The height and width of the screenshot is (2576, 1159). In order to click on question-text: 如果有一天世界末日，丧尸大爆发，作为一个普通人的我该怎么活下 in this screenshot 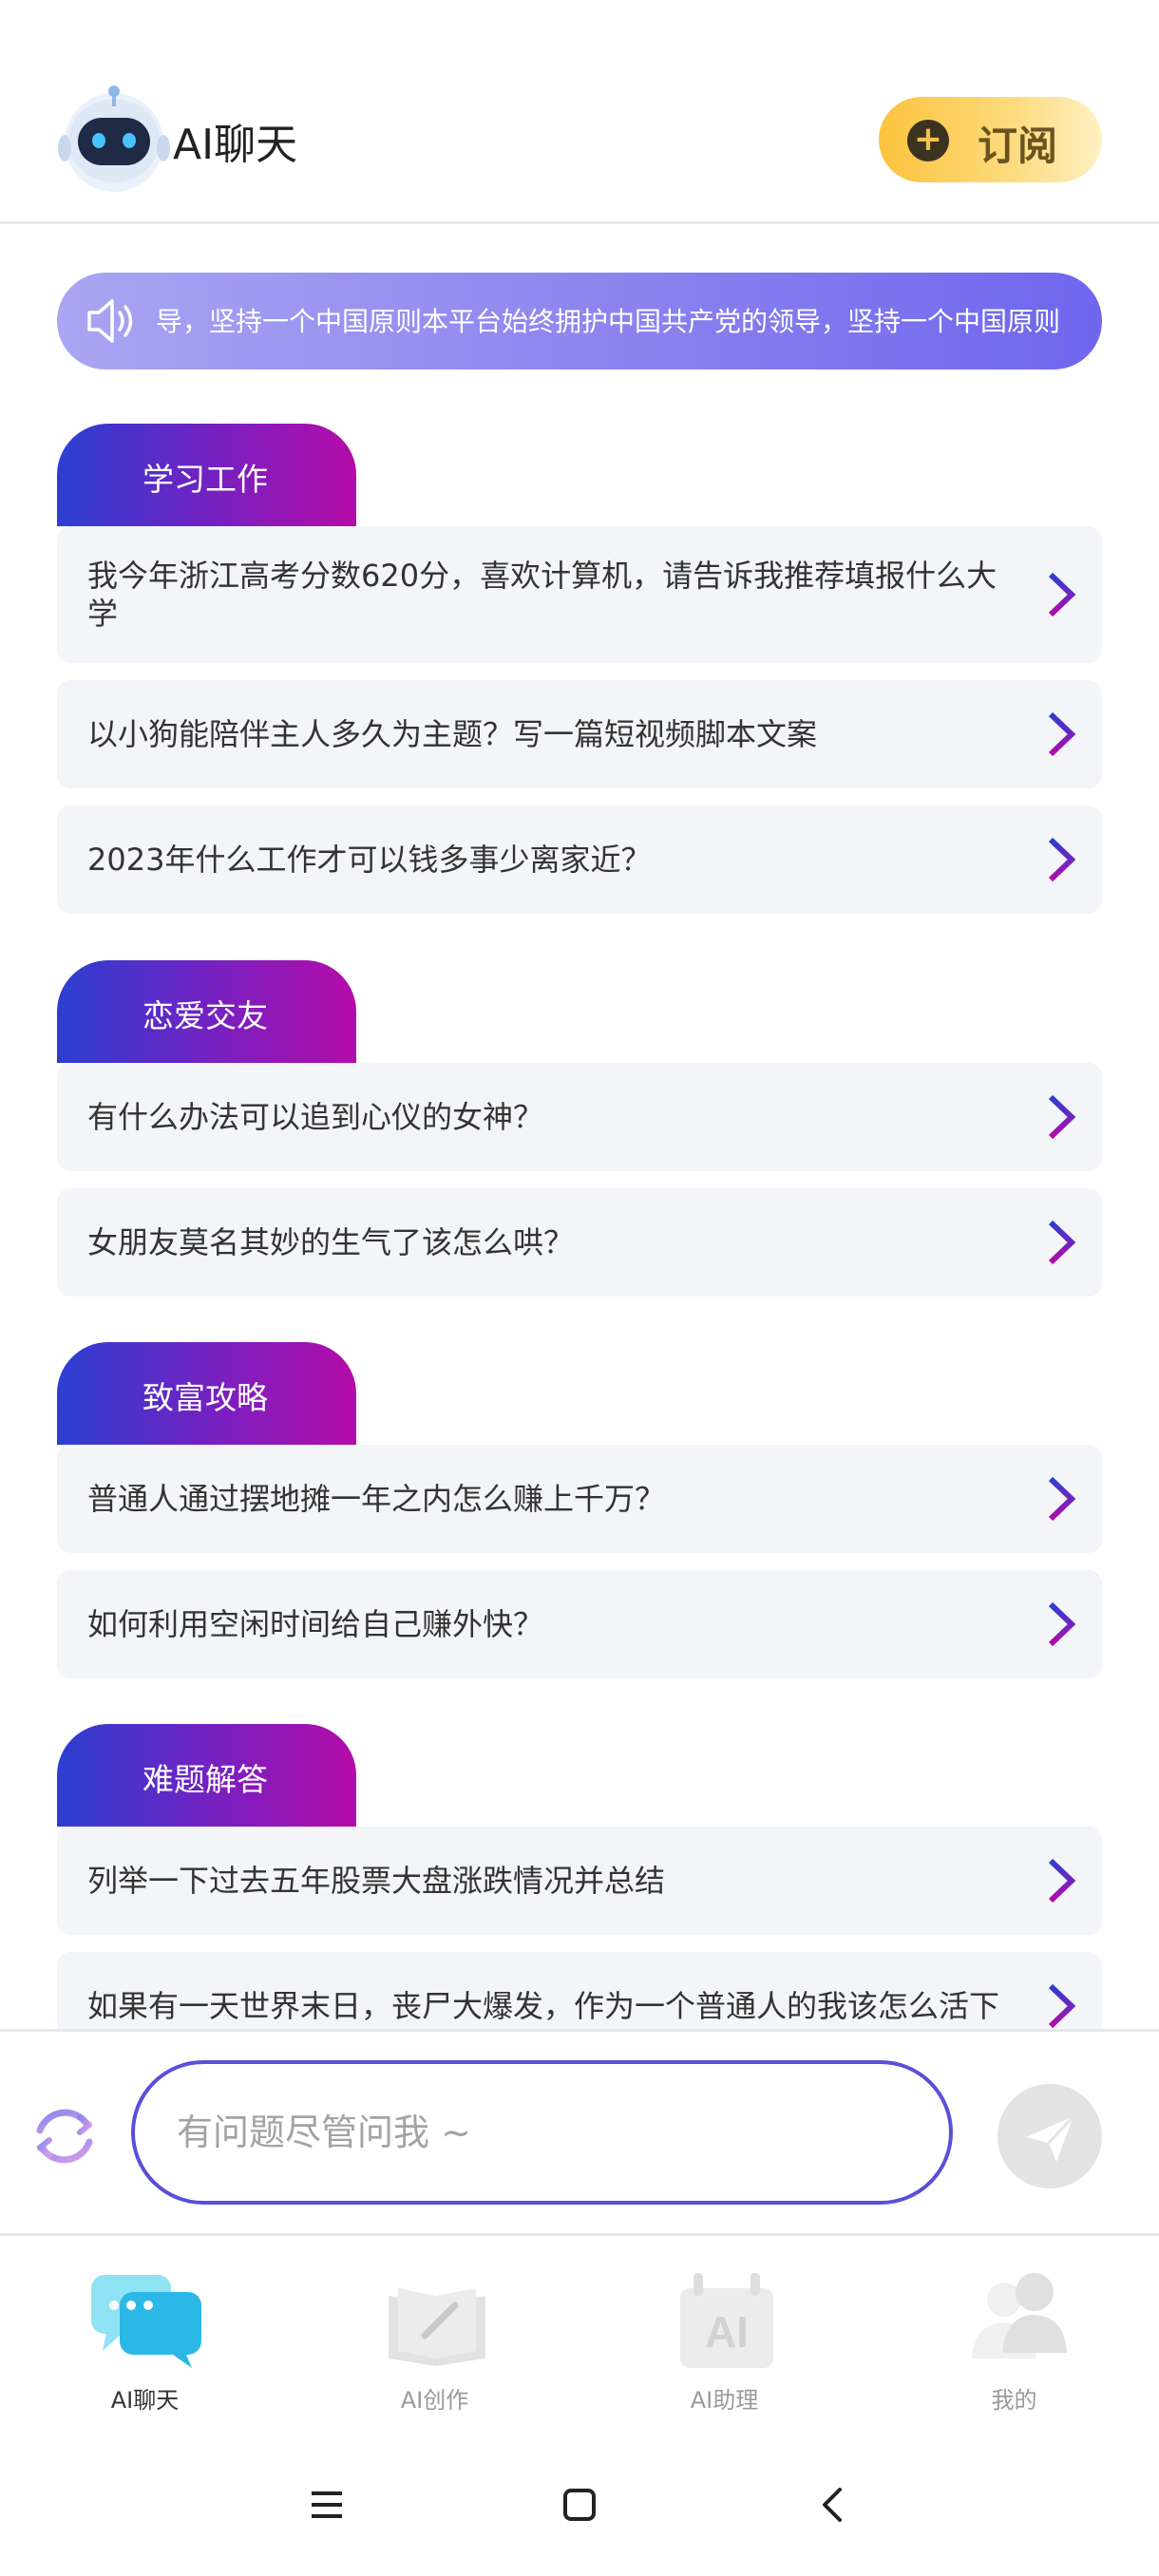, I will do `click(543, 2006)`.